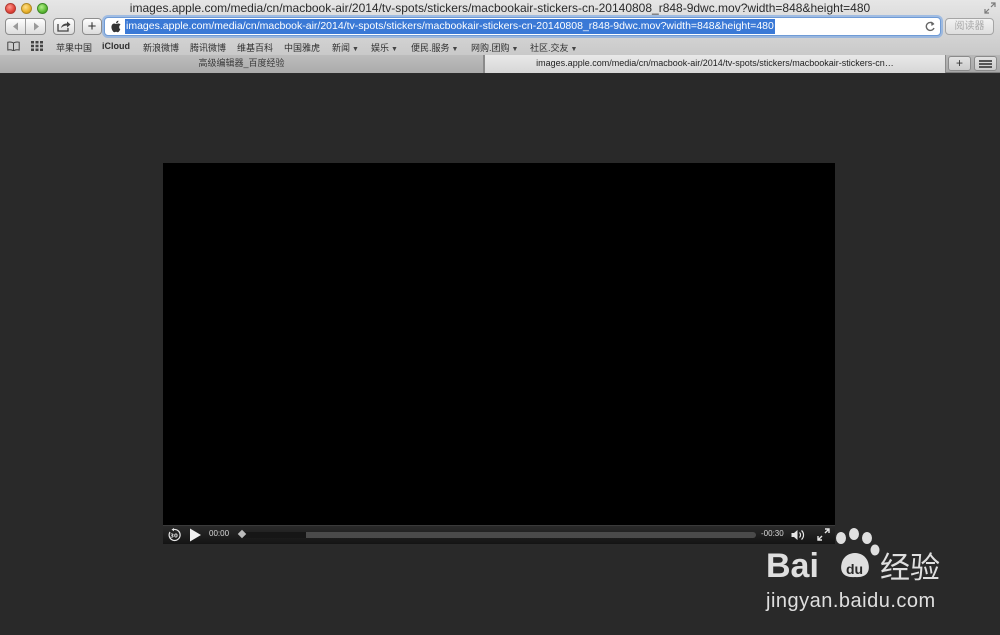 The height and width of the screenshot is (635, 1000). I want to click on bookmark-folder-shopping: 网购.团购 ▼, so click(494, 47).